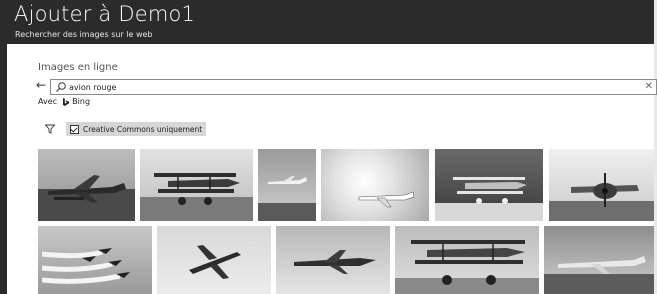  I want to click on left-window-edge, so click(3, 147).